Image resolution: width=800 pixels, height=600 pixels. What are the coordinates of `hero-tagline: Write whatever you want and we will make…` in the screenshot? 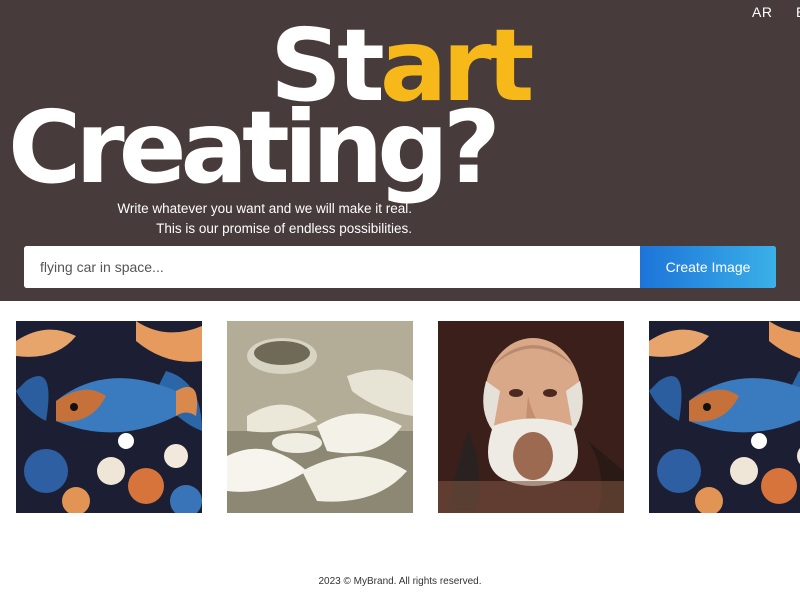 It's located at (246, 219).